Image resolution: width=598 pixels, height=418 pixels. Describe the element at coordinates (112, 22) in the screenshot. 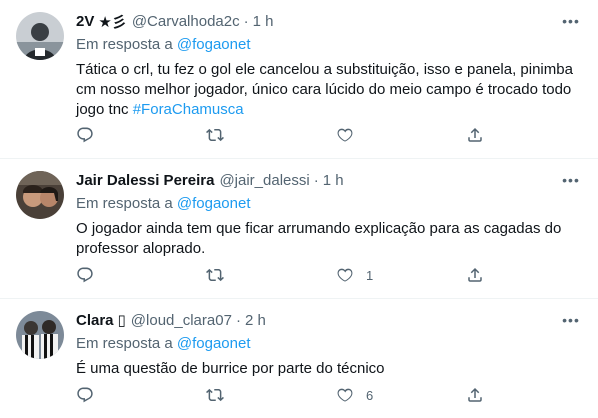

I see `name-badge: ★彡` at that location.